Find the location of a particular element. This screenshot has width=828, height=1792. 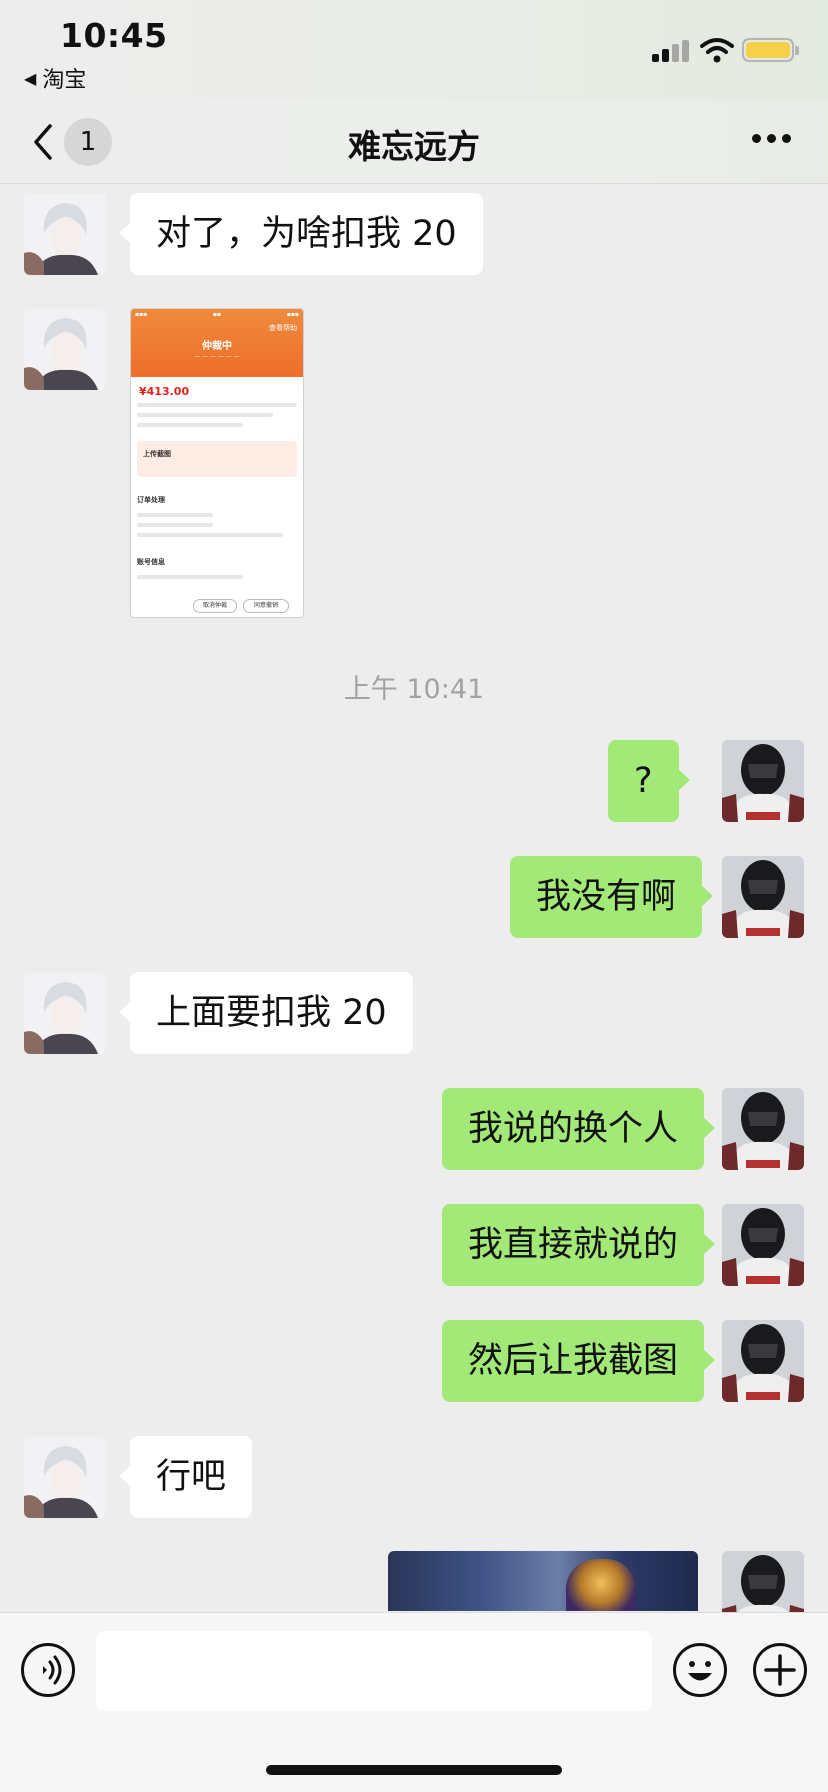

message-timestamp: 上午 10:41 is located at coordinates (414, 689).